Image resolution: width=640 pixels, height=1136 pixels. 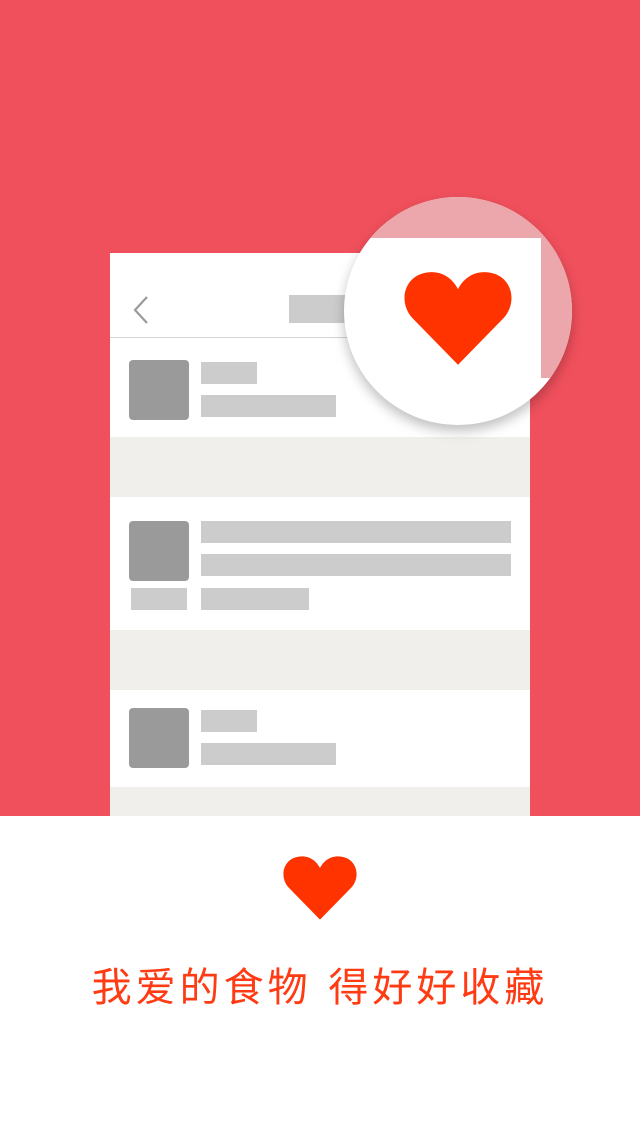 What do you see at coordinates (468, 217) in the screenshot?
I see `magnified-navbar` at bounding box center [468, 217].